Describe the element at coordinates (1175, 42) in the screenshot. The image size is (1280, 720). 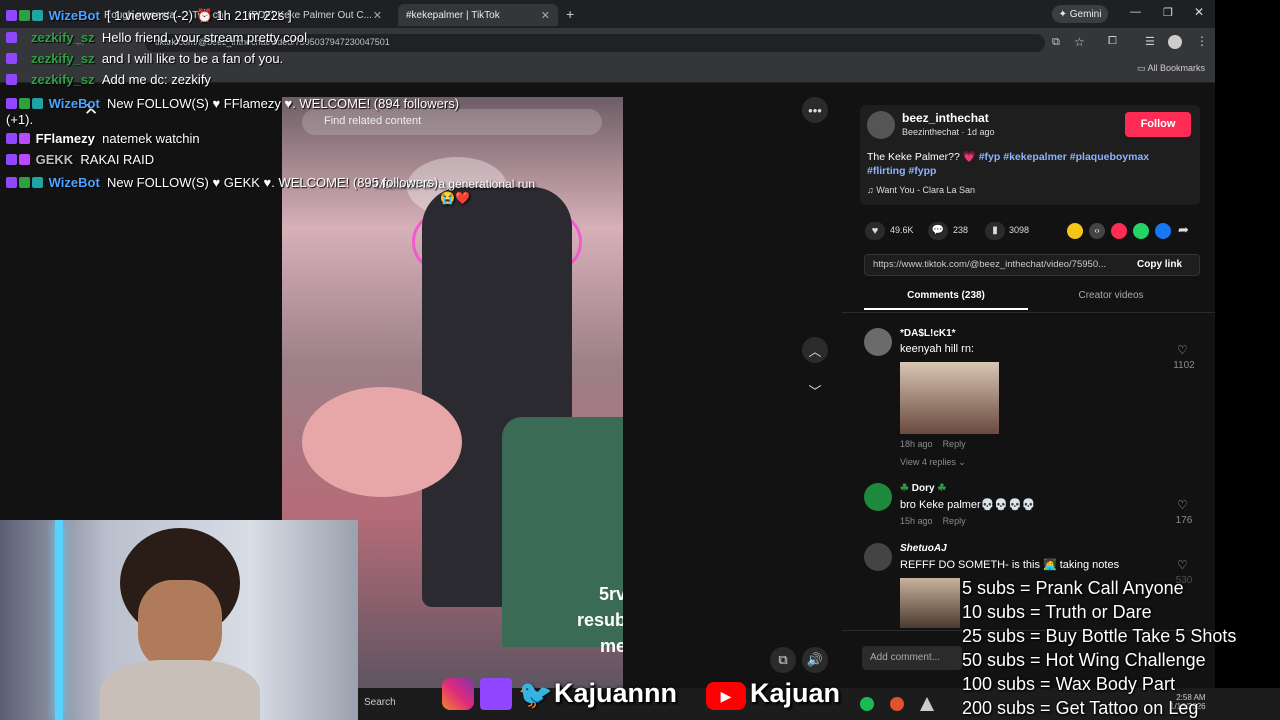
I see `profile-avatar` at that location.